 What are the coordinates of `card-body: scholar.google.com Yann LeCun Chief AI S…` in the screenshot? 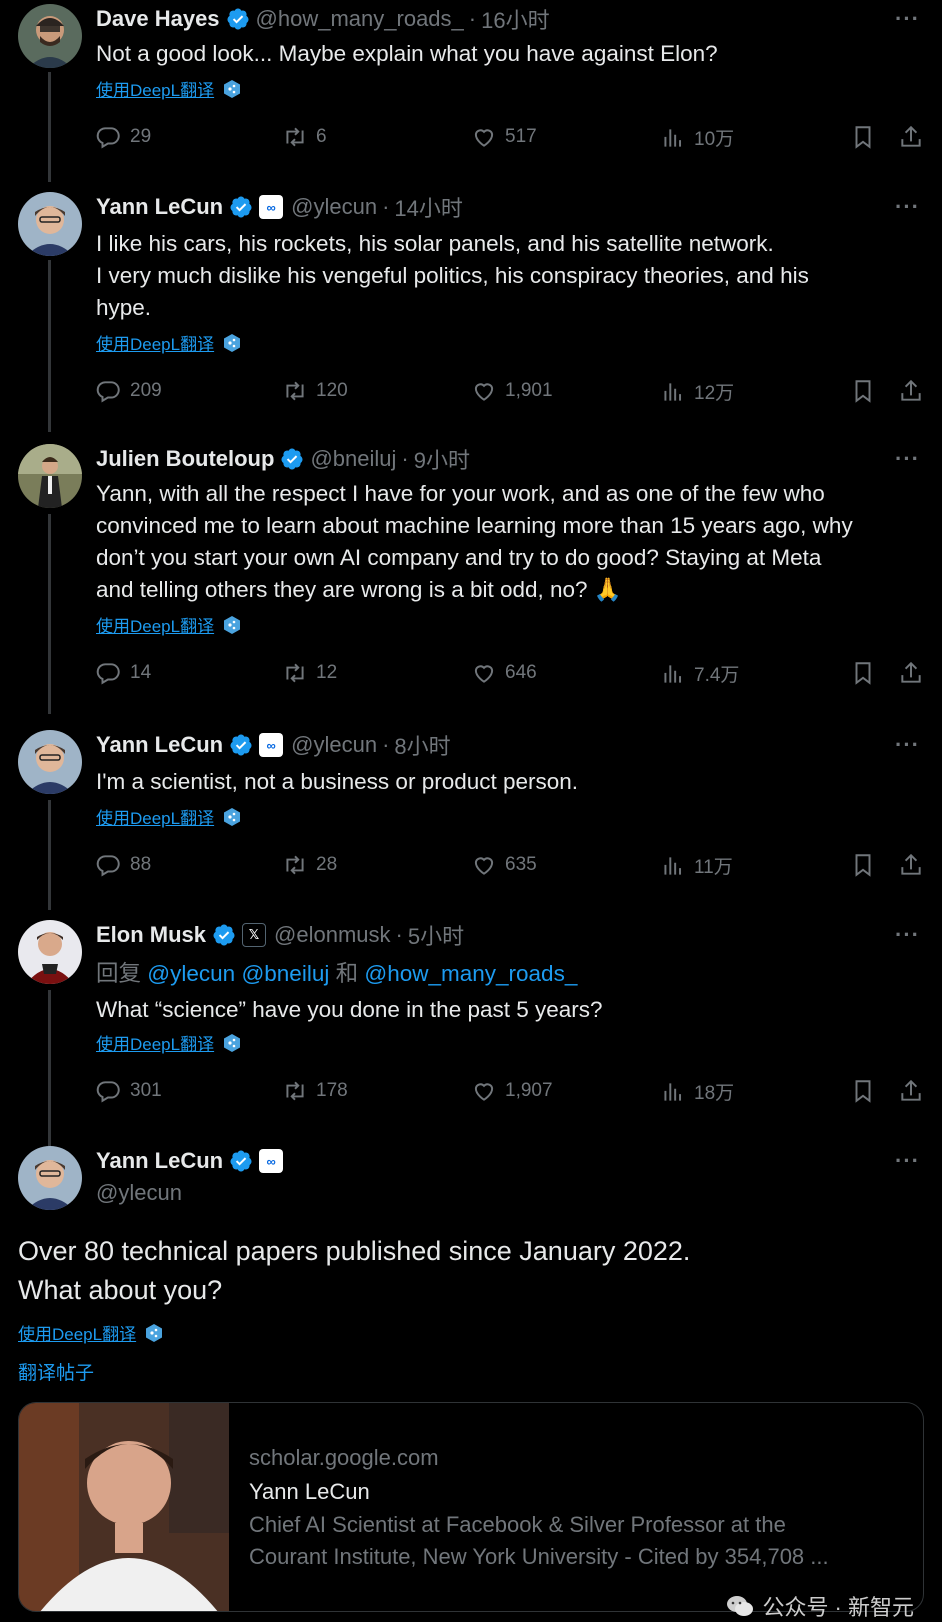 It's located at (576, 1507).